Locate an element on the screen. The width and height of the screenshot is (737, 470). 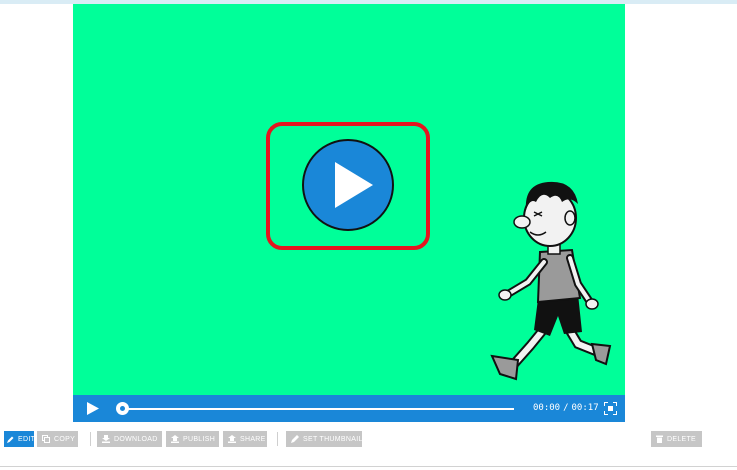
download-button: DOWNLOAD is located at coordinates (129, 439).